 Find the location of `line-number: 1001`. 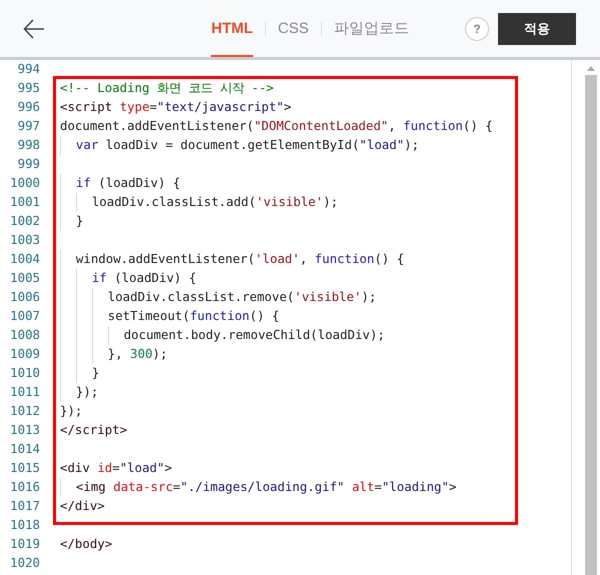

line-number: 1001 is located at coordinates (25, 202).